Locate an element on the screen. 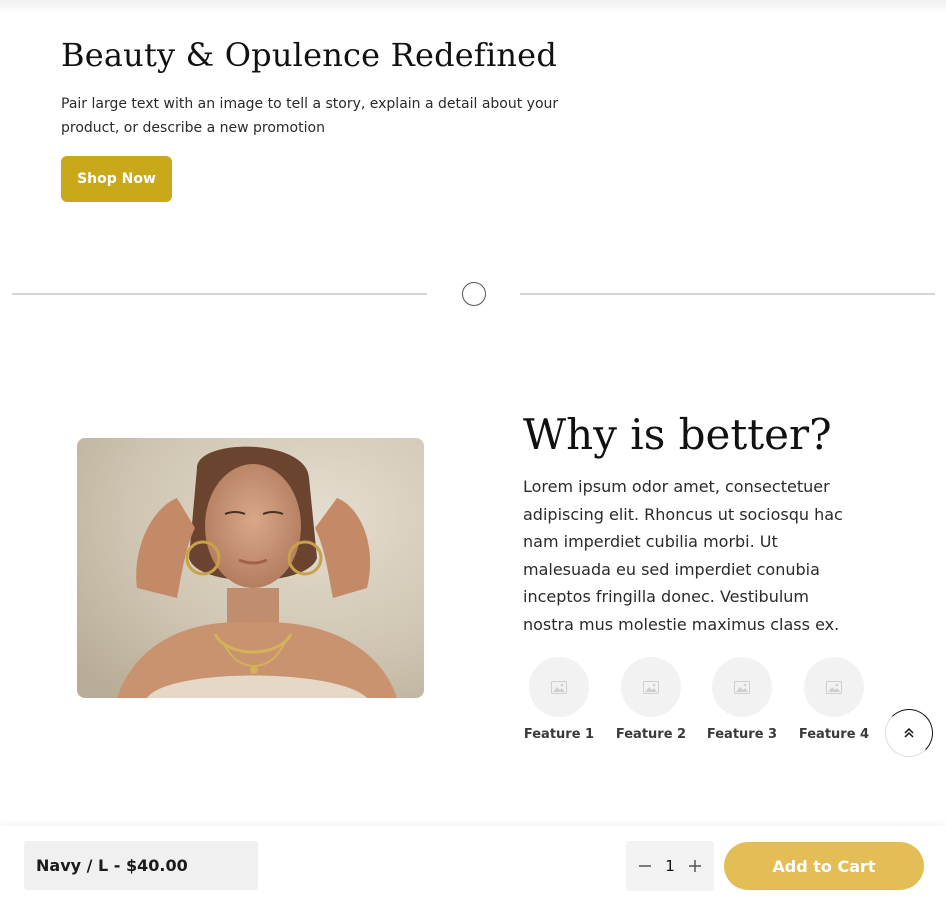 The width and height of the screenshot is (946, 897). divider-left is located at coordinates (219, 294).